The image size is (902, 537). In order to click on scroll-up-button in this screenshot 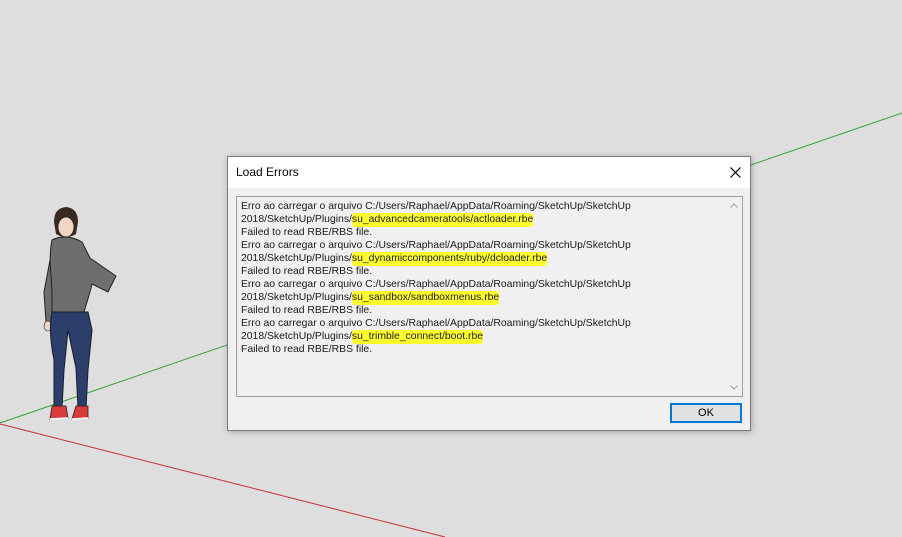, I will do `click(733, 205)`.